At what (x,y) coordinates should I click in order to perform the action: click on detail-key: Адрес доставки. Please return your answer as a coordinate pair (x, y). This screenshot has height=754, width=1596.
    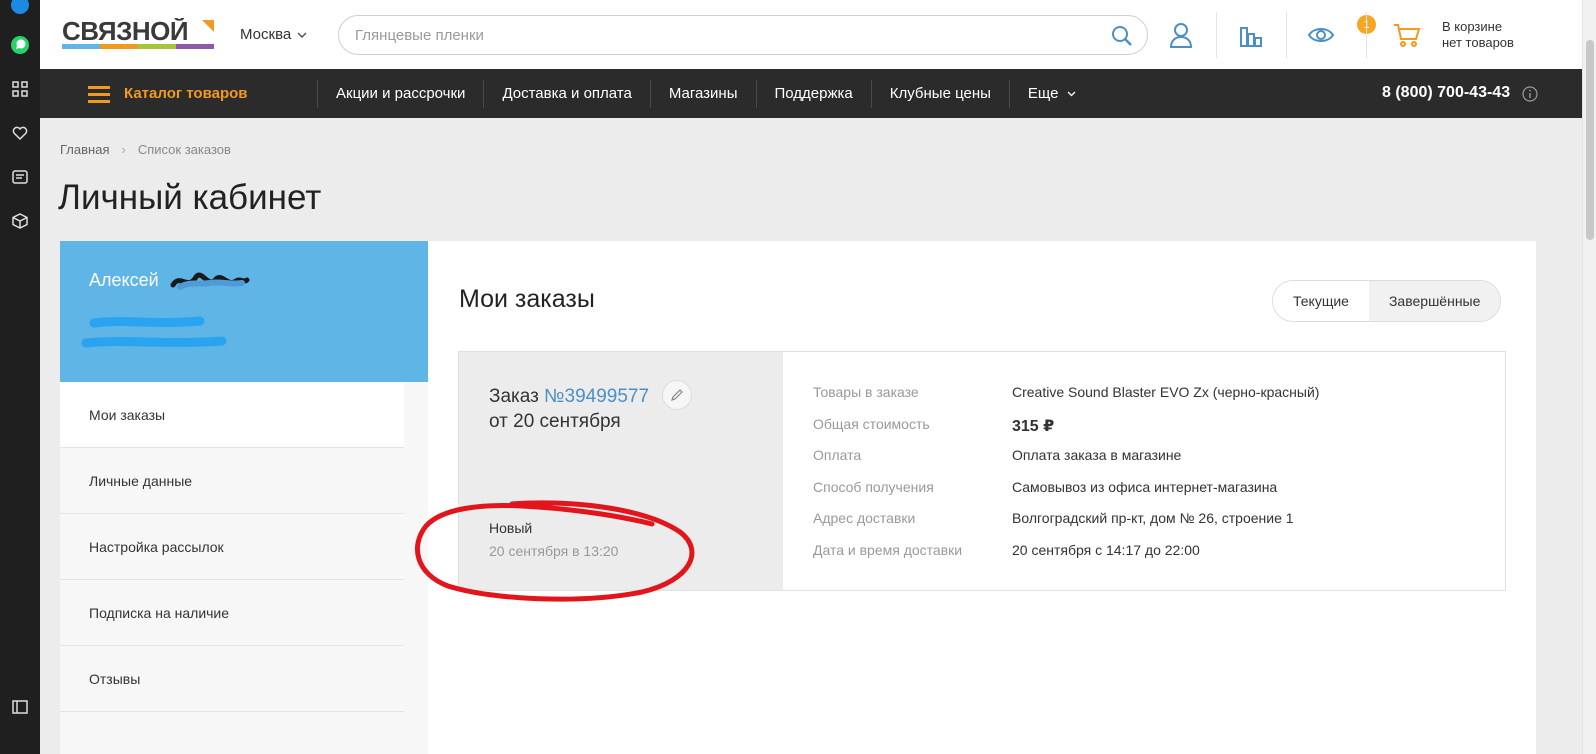
    Looking at the image, I should click on (864, 518).